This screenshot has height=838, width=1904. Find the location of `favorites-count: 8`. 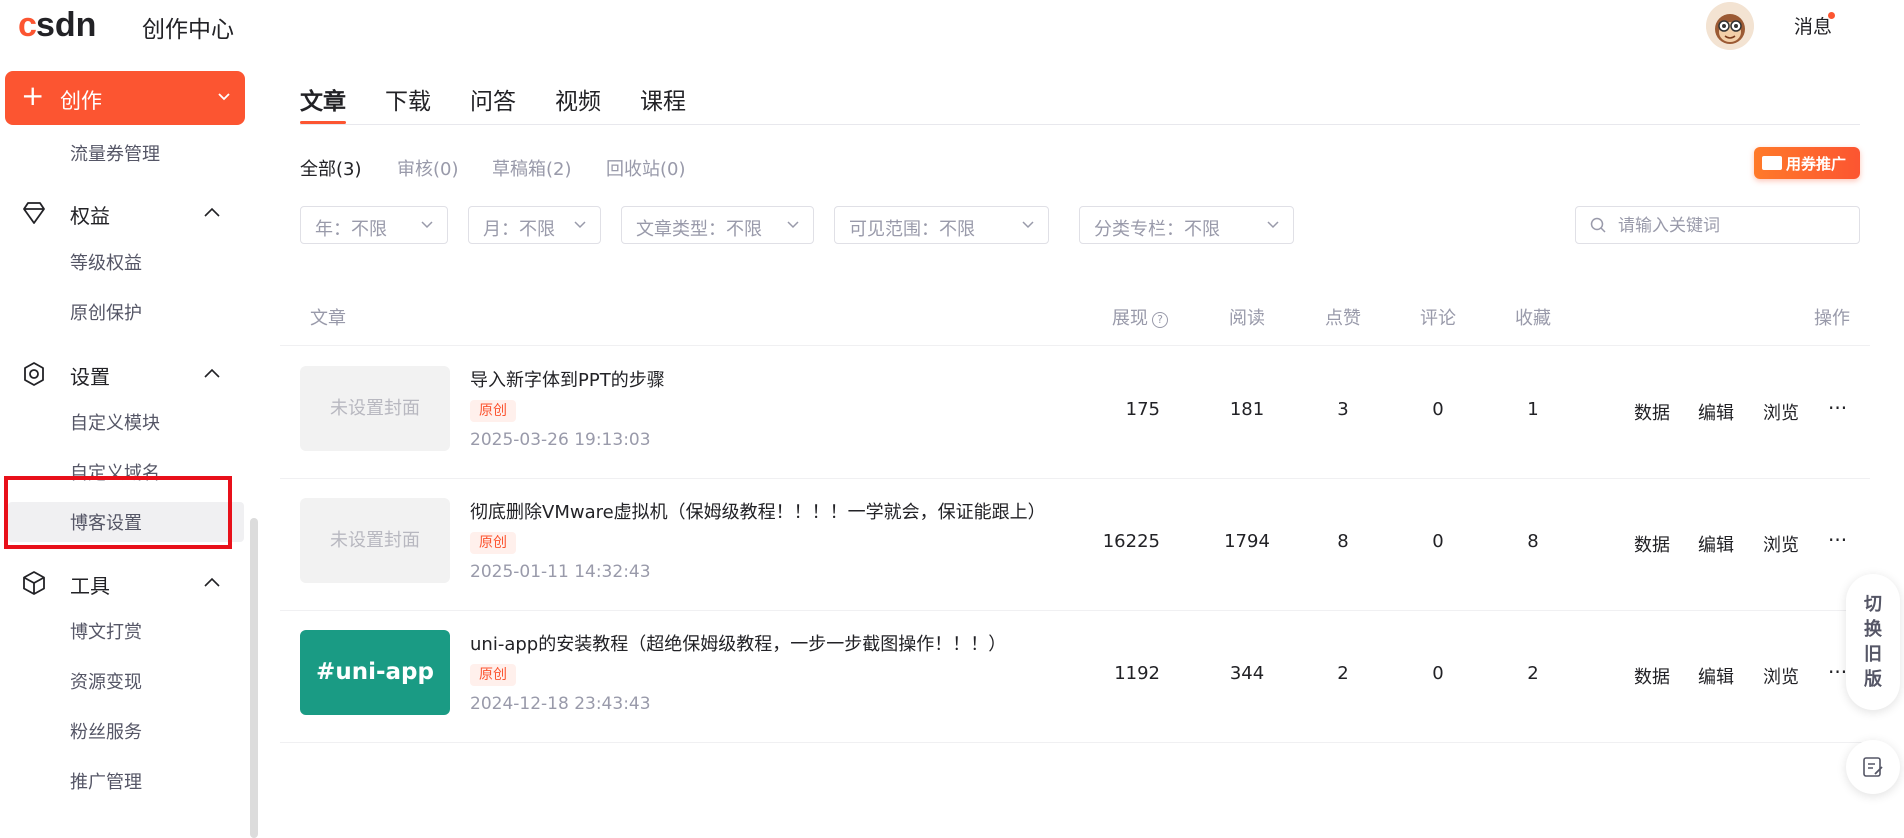

favorites-count: 8 is located at coordinates (1533, 541).